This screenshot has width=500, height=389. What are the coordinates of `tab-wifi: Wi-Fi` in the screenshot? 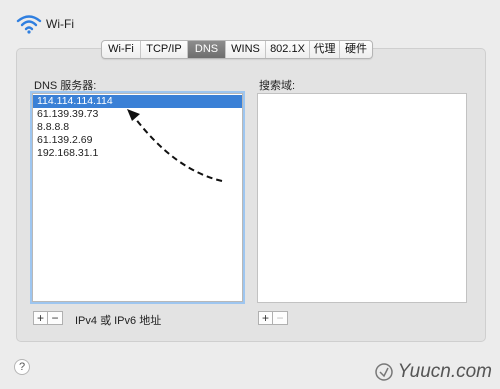 It's located at (121, 49).